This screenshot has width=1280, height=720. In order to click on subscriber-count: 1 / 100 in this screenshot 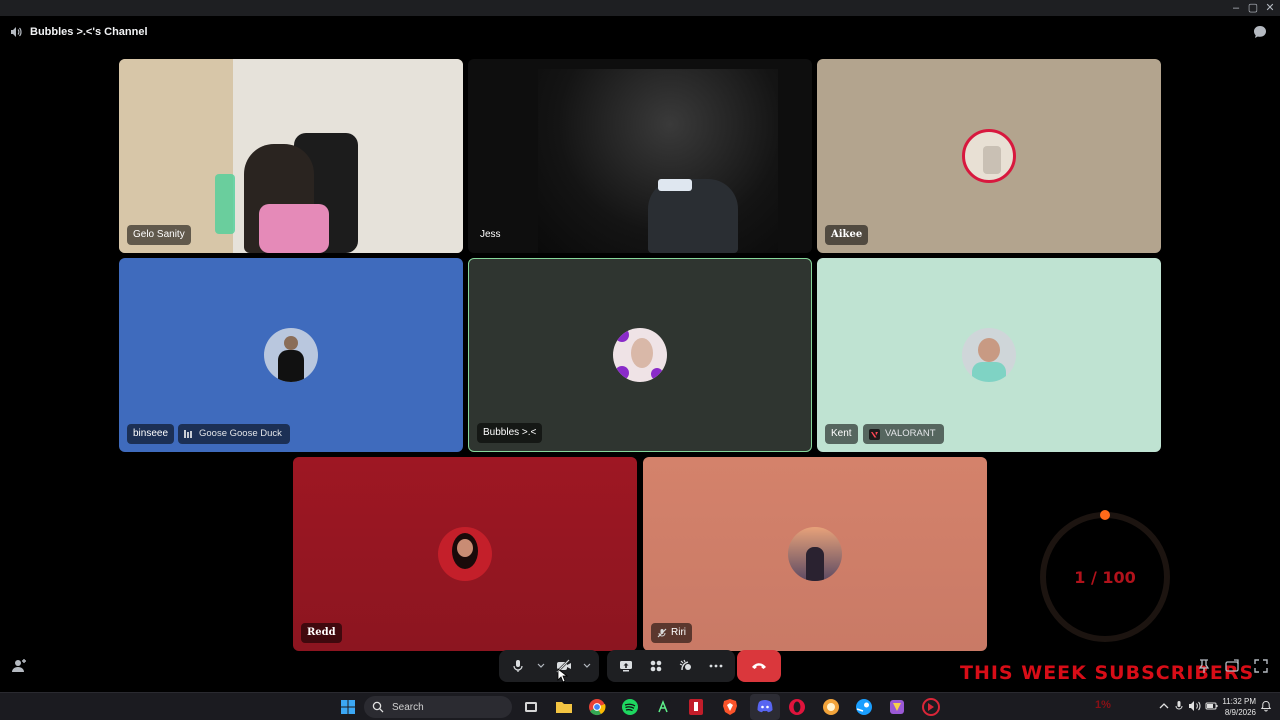, I will do `click(1105, 577)`.